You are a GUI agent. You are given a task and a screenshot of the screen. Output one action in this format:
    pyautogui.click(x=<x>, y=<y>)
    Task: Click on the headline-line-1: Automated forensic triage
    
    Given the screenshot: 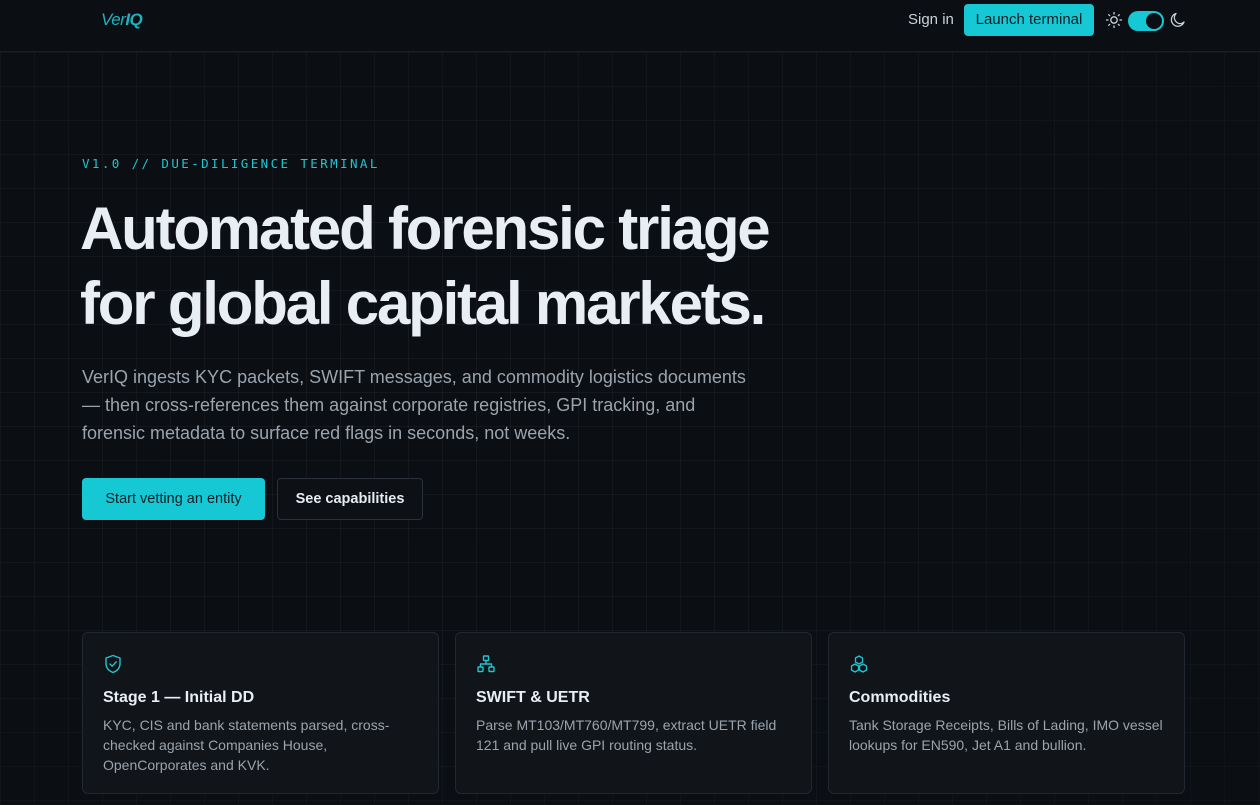 What is the action you would take?
    pyautogui.click(x=425, y=228)
    